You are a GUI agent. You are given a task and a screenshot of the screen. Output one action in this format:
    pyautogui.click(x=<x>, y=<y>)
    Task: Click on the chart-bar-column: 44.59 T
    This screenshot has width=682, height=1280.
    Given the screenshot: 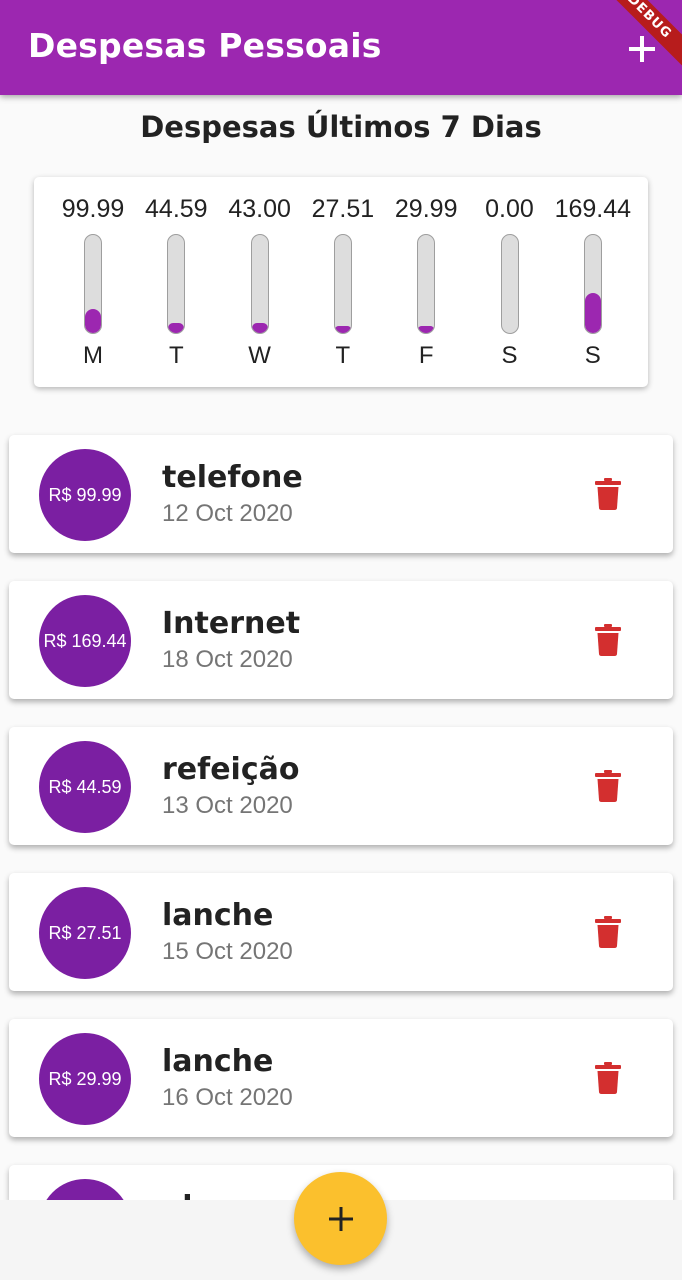 What is the action you would take?
    pyautogui.click(x=176, y=282)
    